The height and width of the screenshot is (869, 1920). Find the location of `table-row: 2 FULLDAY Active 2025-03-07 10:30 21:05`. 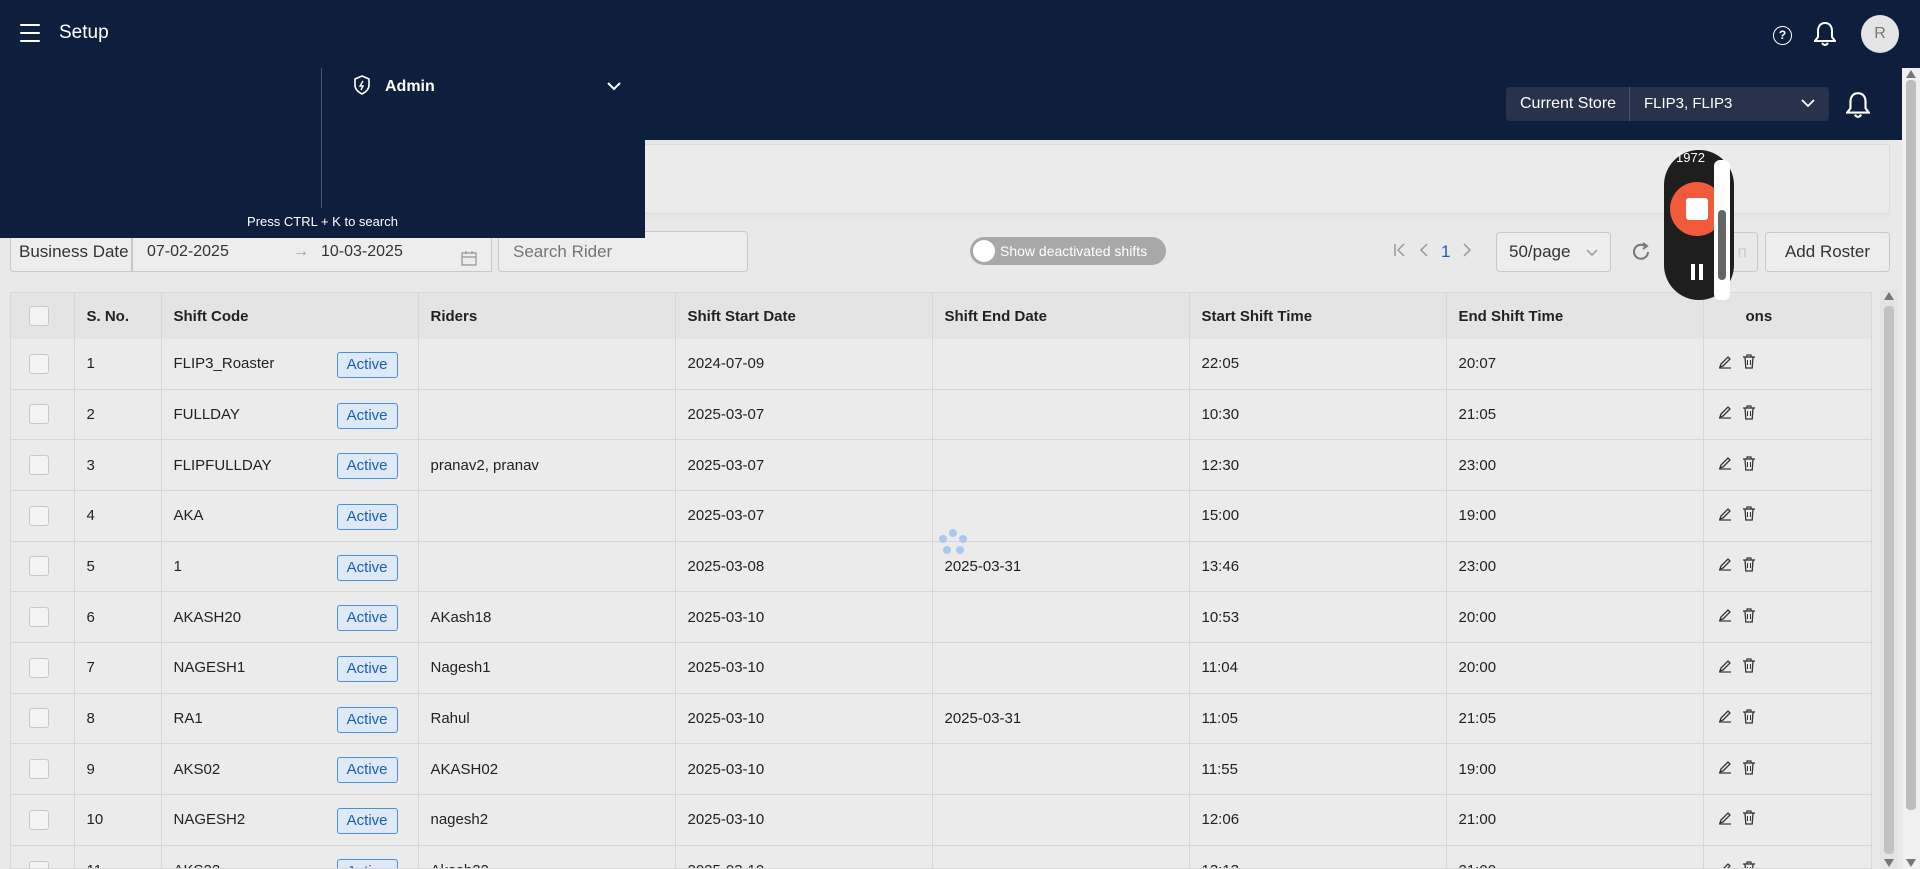

table-row: 2 FULLDAY Active 2025-03-07 10:30 21:05 is located at coordinates (941, 415).